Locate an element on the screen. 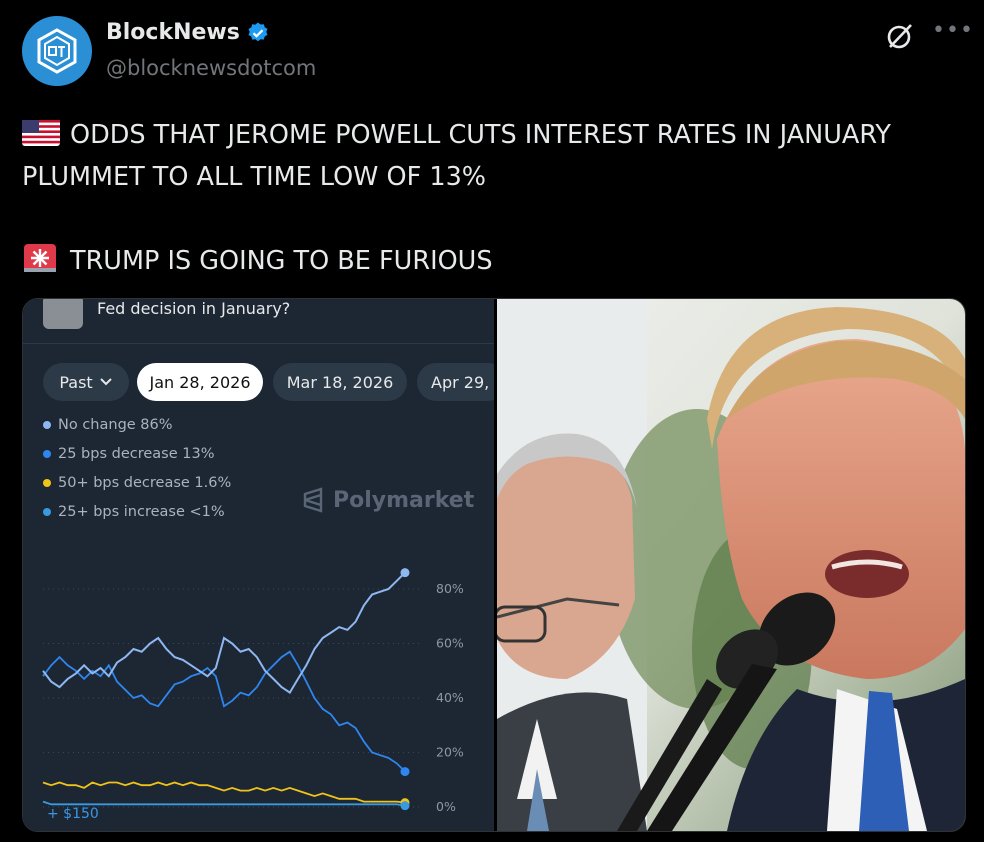 The width and height of the screenshot is (984, 842). us-flag-icon is located at coordinates (41, 133).